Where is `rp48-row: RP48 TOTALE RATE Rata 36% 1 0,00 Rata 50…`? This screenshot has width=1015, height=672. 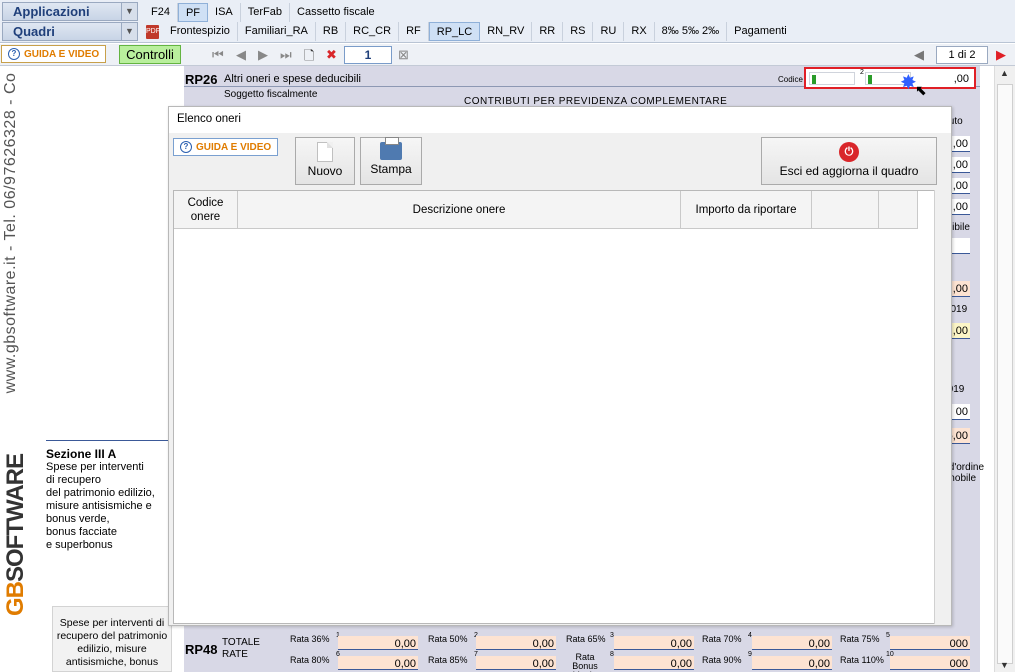
rp48-row: RP48 TOTALE RATE Rata 36% 1 0,00 Rata 50… is located at coordinates (582, 652).